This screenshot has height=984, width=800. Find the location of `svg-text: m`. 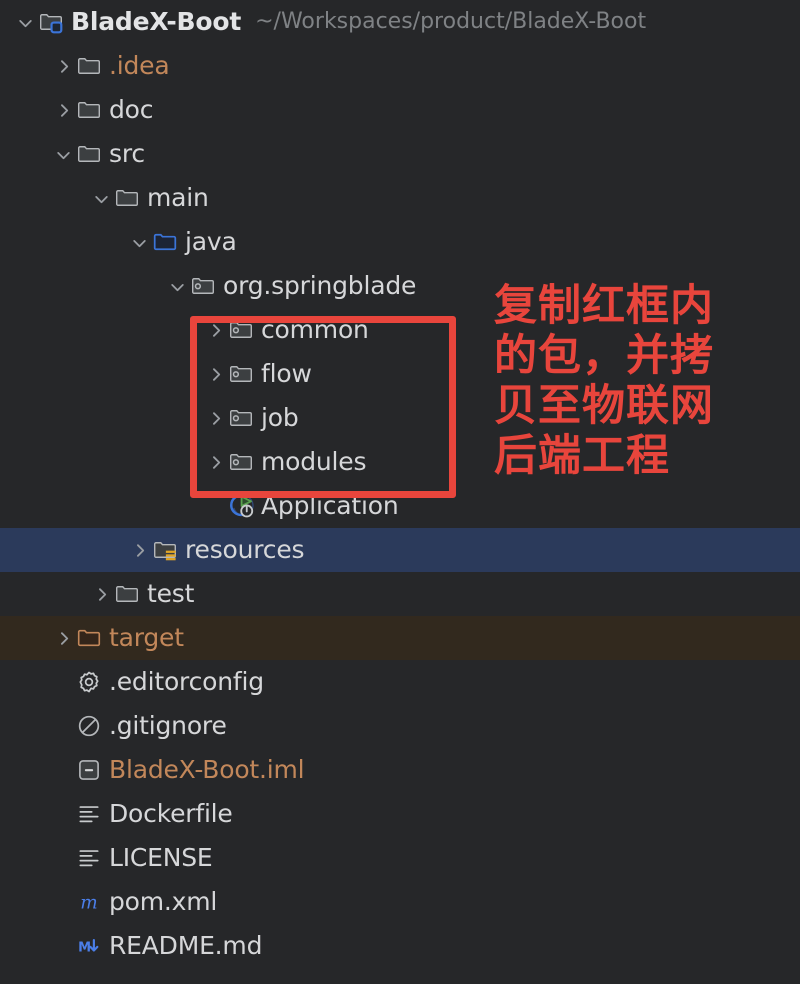

svg-text: m is located at coordinates (88, 903).